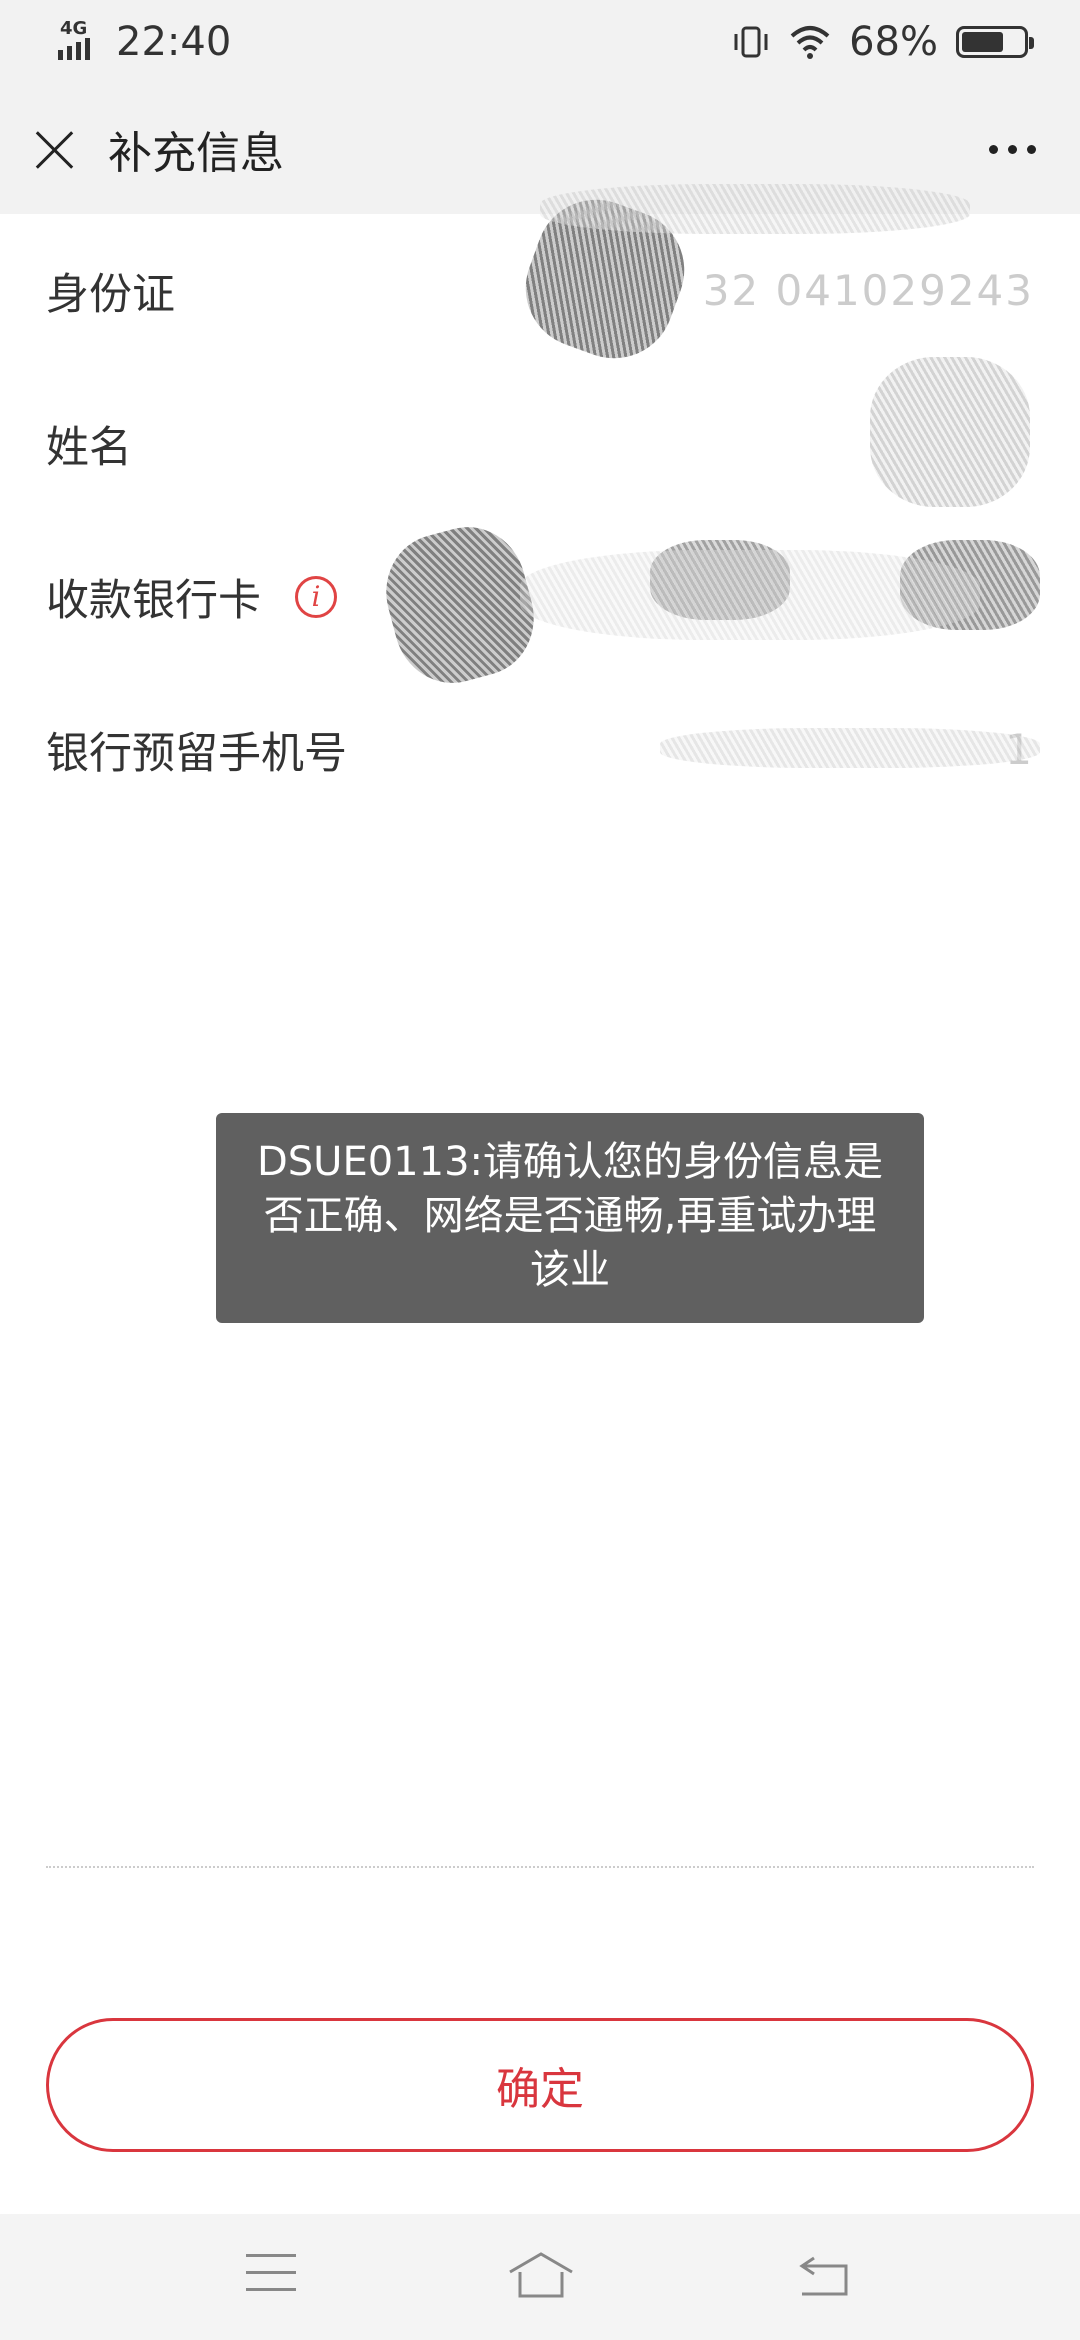 The width and height of the screenshot is (1080, 2340). What do you see at coordinates (540, 42) in the screenshot?
I see `status-bar: 4G 22:40 68%` at bounding box center [540, 42].